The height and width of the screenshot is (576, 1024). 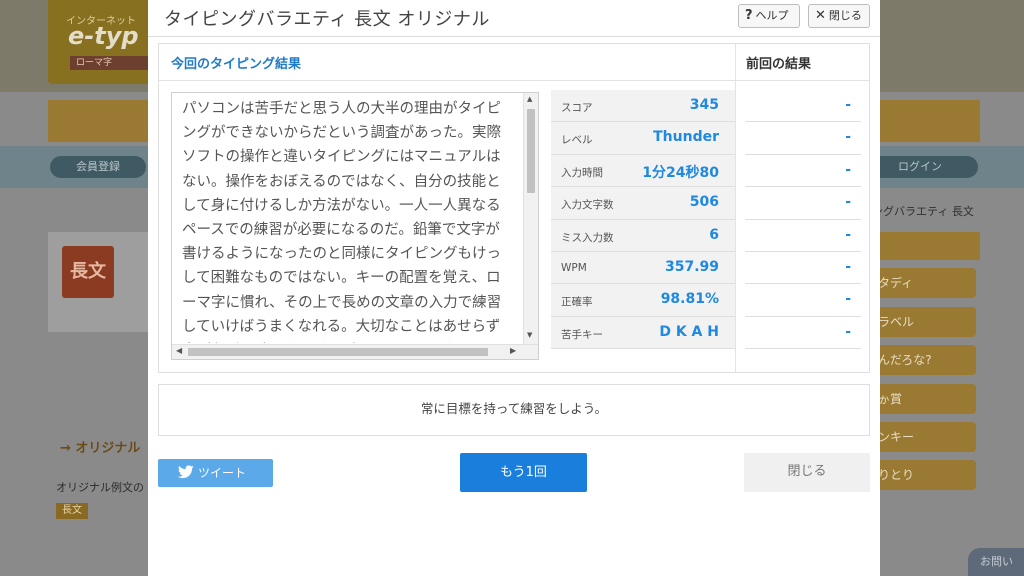 What do you see at coordinates (341, 157) in the screenshot?
I see `passage-line: ソフトの操作と違いタイピングにはマニュアルは` at bounding box center [341, 157].